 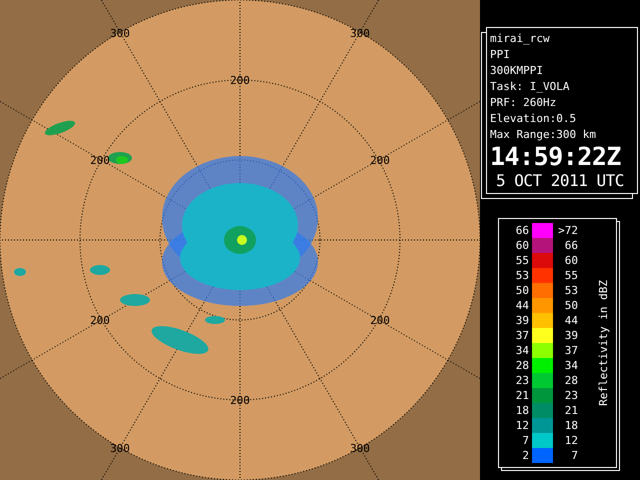 I want to click on legend-high-value: 66, so click(x=571, y=245).